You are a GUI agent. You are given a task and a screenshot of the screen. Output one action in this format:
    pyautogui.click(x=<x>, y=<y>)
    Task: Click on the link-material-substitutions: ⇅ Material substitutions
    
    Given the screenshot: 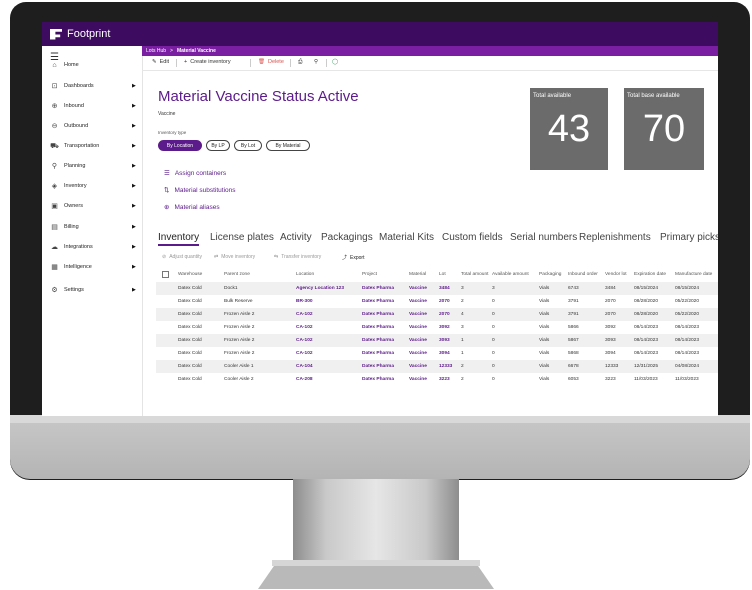 What is the action you would take?
    pyautogui.click(x=200, y=190)
    